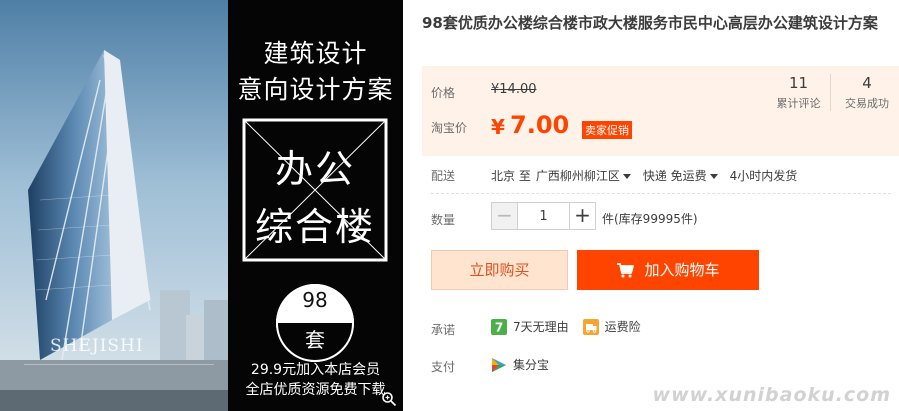  I want to click on ship-destination-select: 广西柳州柳江区, so click(589, 175).